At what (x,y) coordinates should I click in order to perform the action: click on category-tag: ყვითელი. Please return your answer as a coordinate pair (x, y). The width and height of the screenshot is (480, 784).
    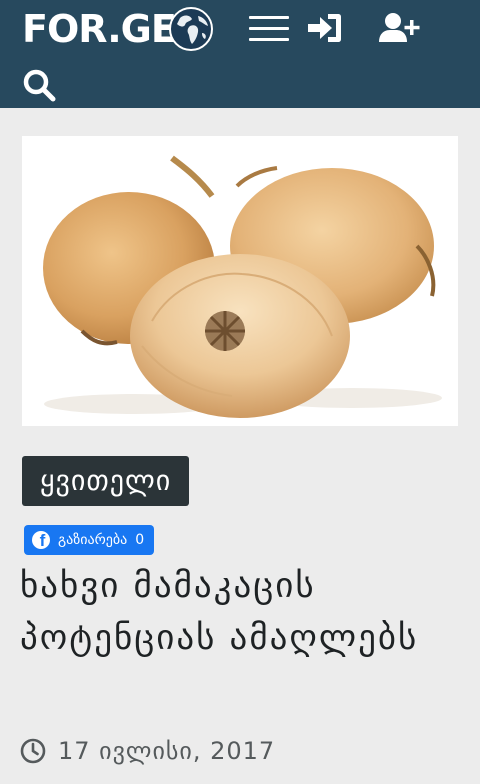
    Looking at the image, I should click on (106, 481).